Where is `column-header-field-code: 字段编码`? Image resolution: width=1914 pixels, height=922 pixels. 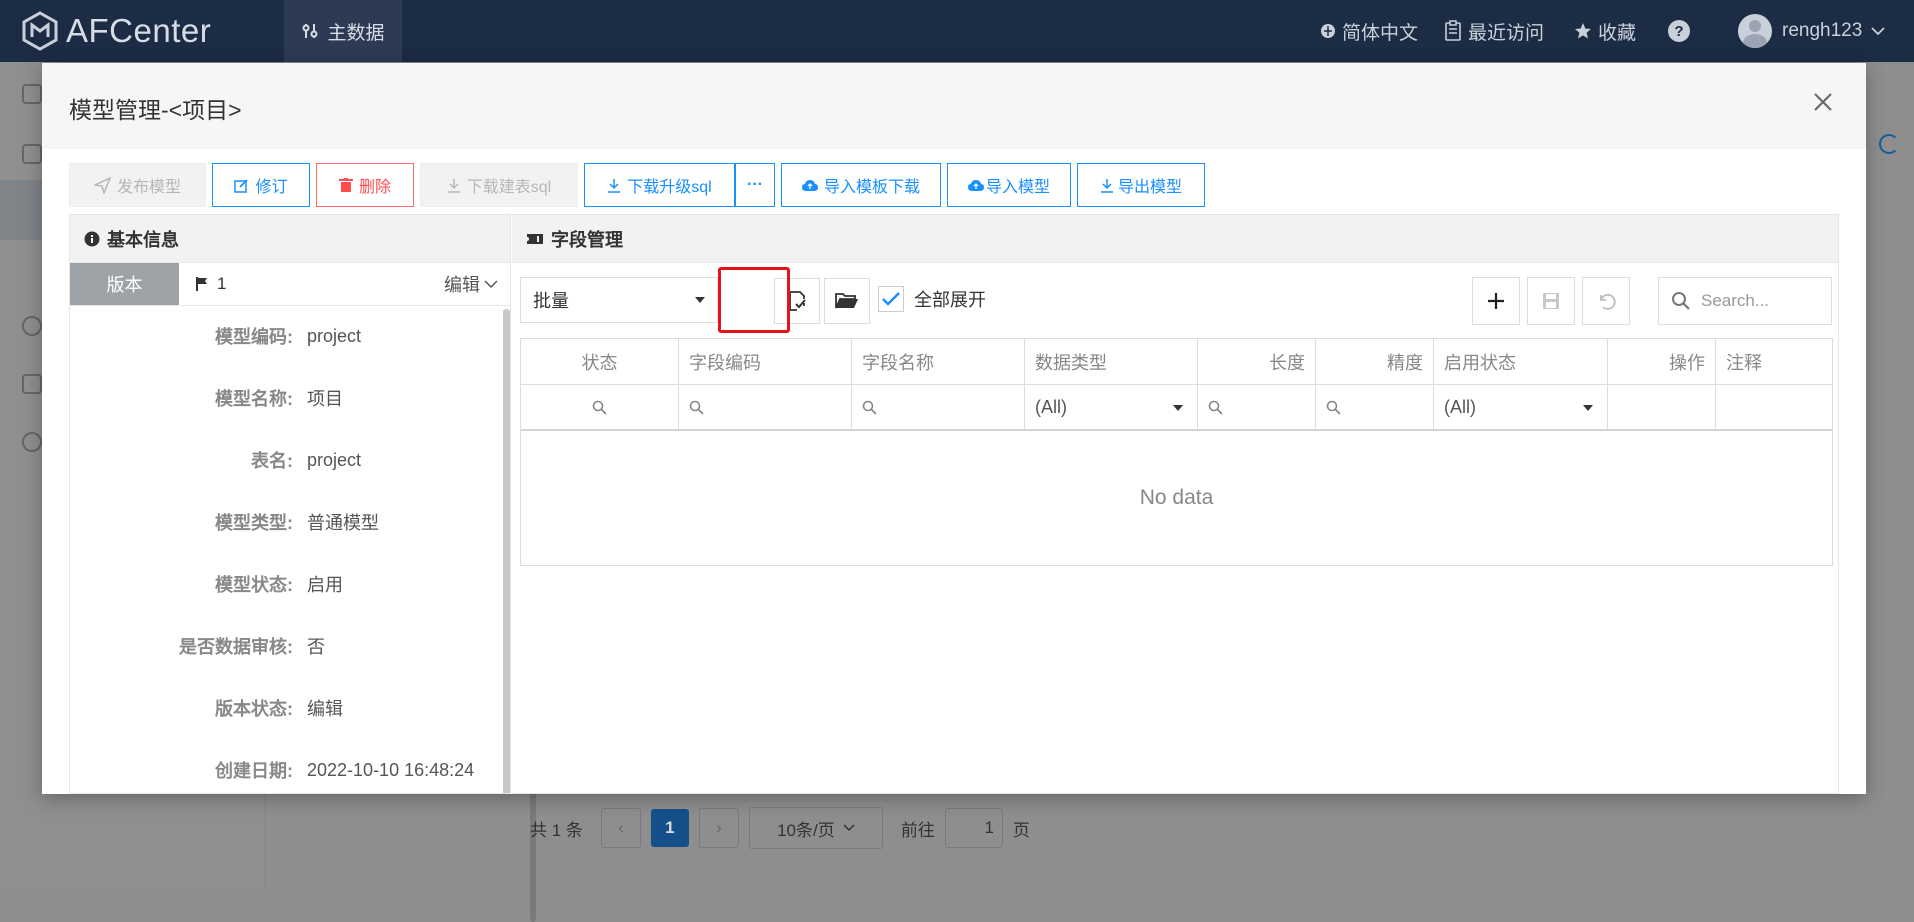
column-header-field-code: 字段编码 is located at coordinates (765, 361).